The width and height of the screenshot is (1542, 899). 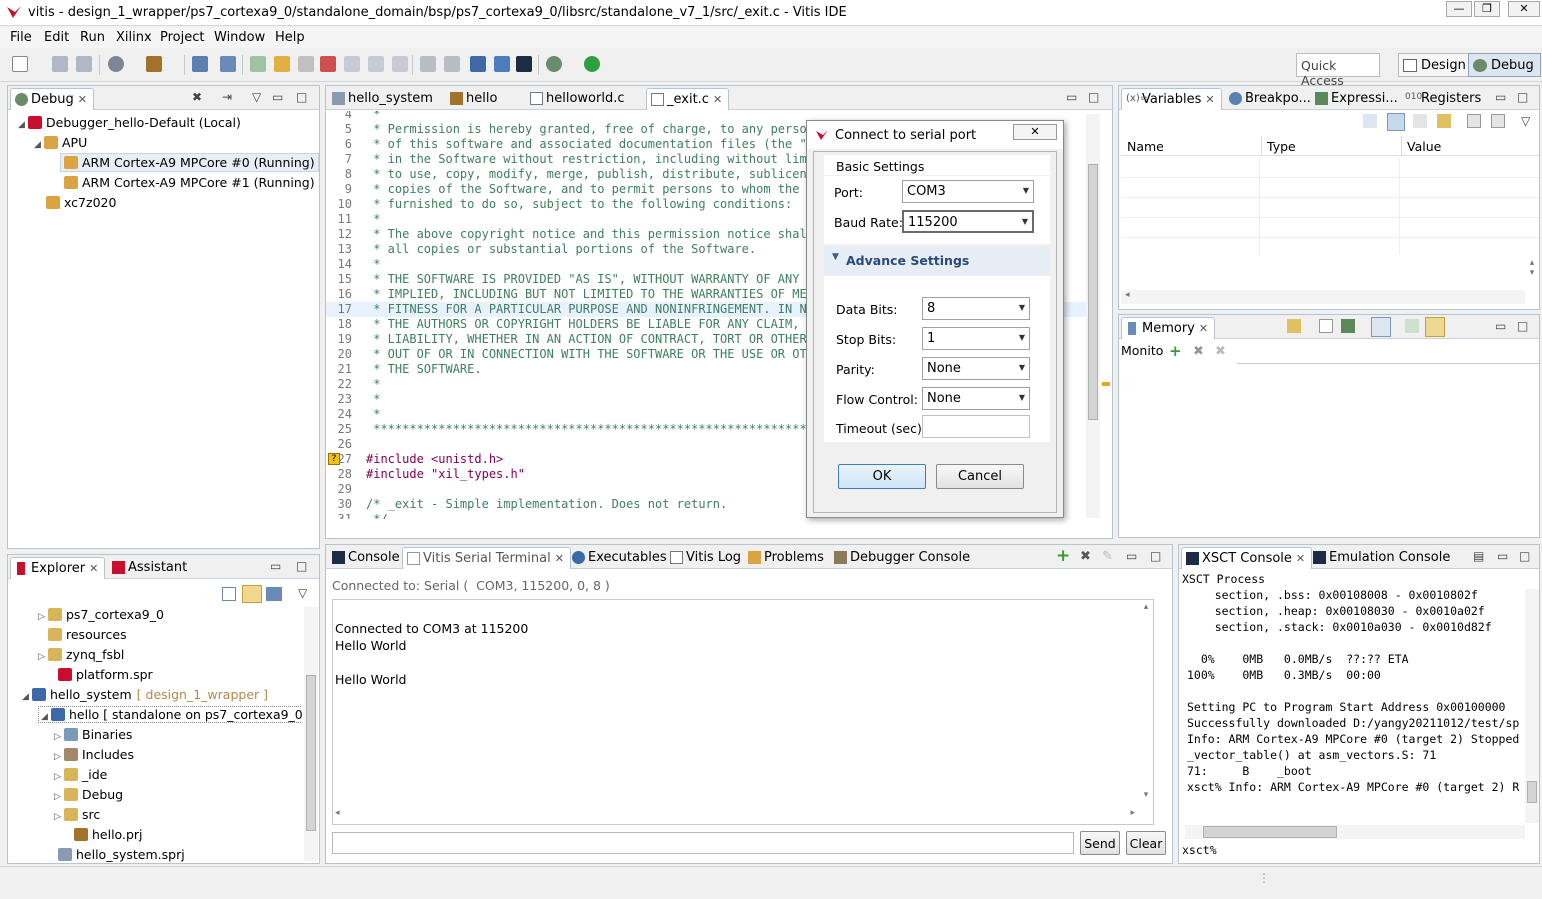 I want to click on tab-registers: 010 Registers, so click(x=1444, y=99).